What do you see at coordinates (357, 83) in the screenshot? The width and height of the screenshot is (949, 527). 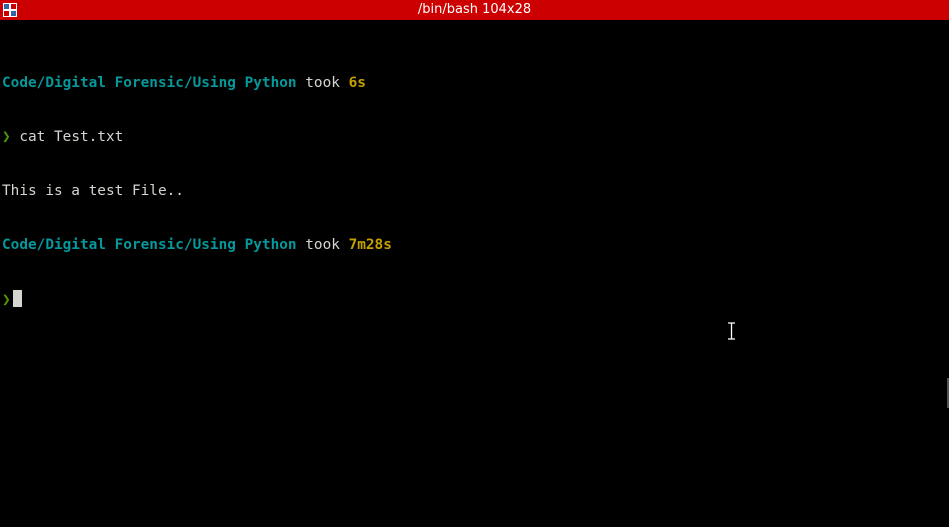 I see `command-duration: 6s` at bounding box center [357, 83].